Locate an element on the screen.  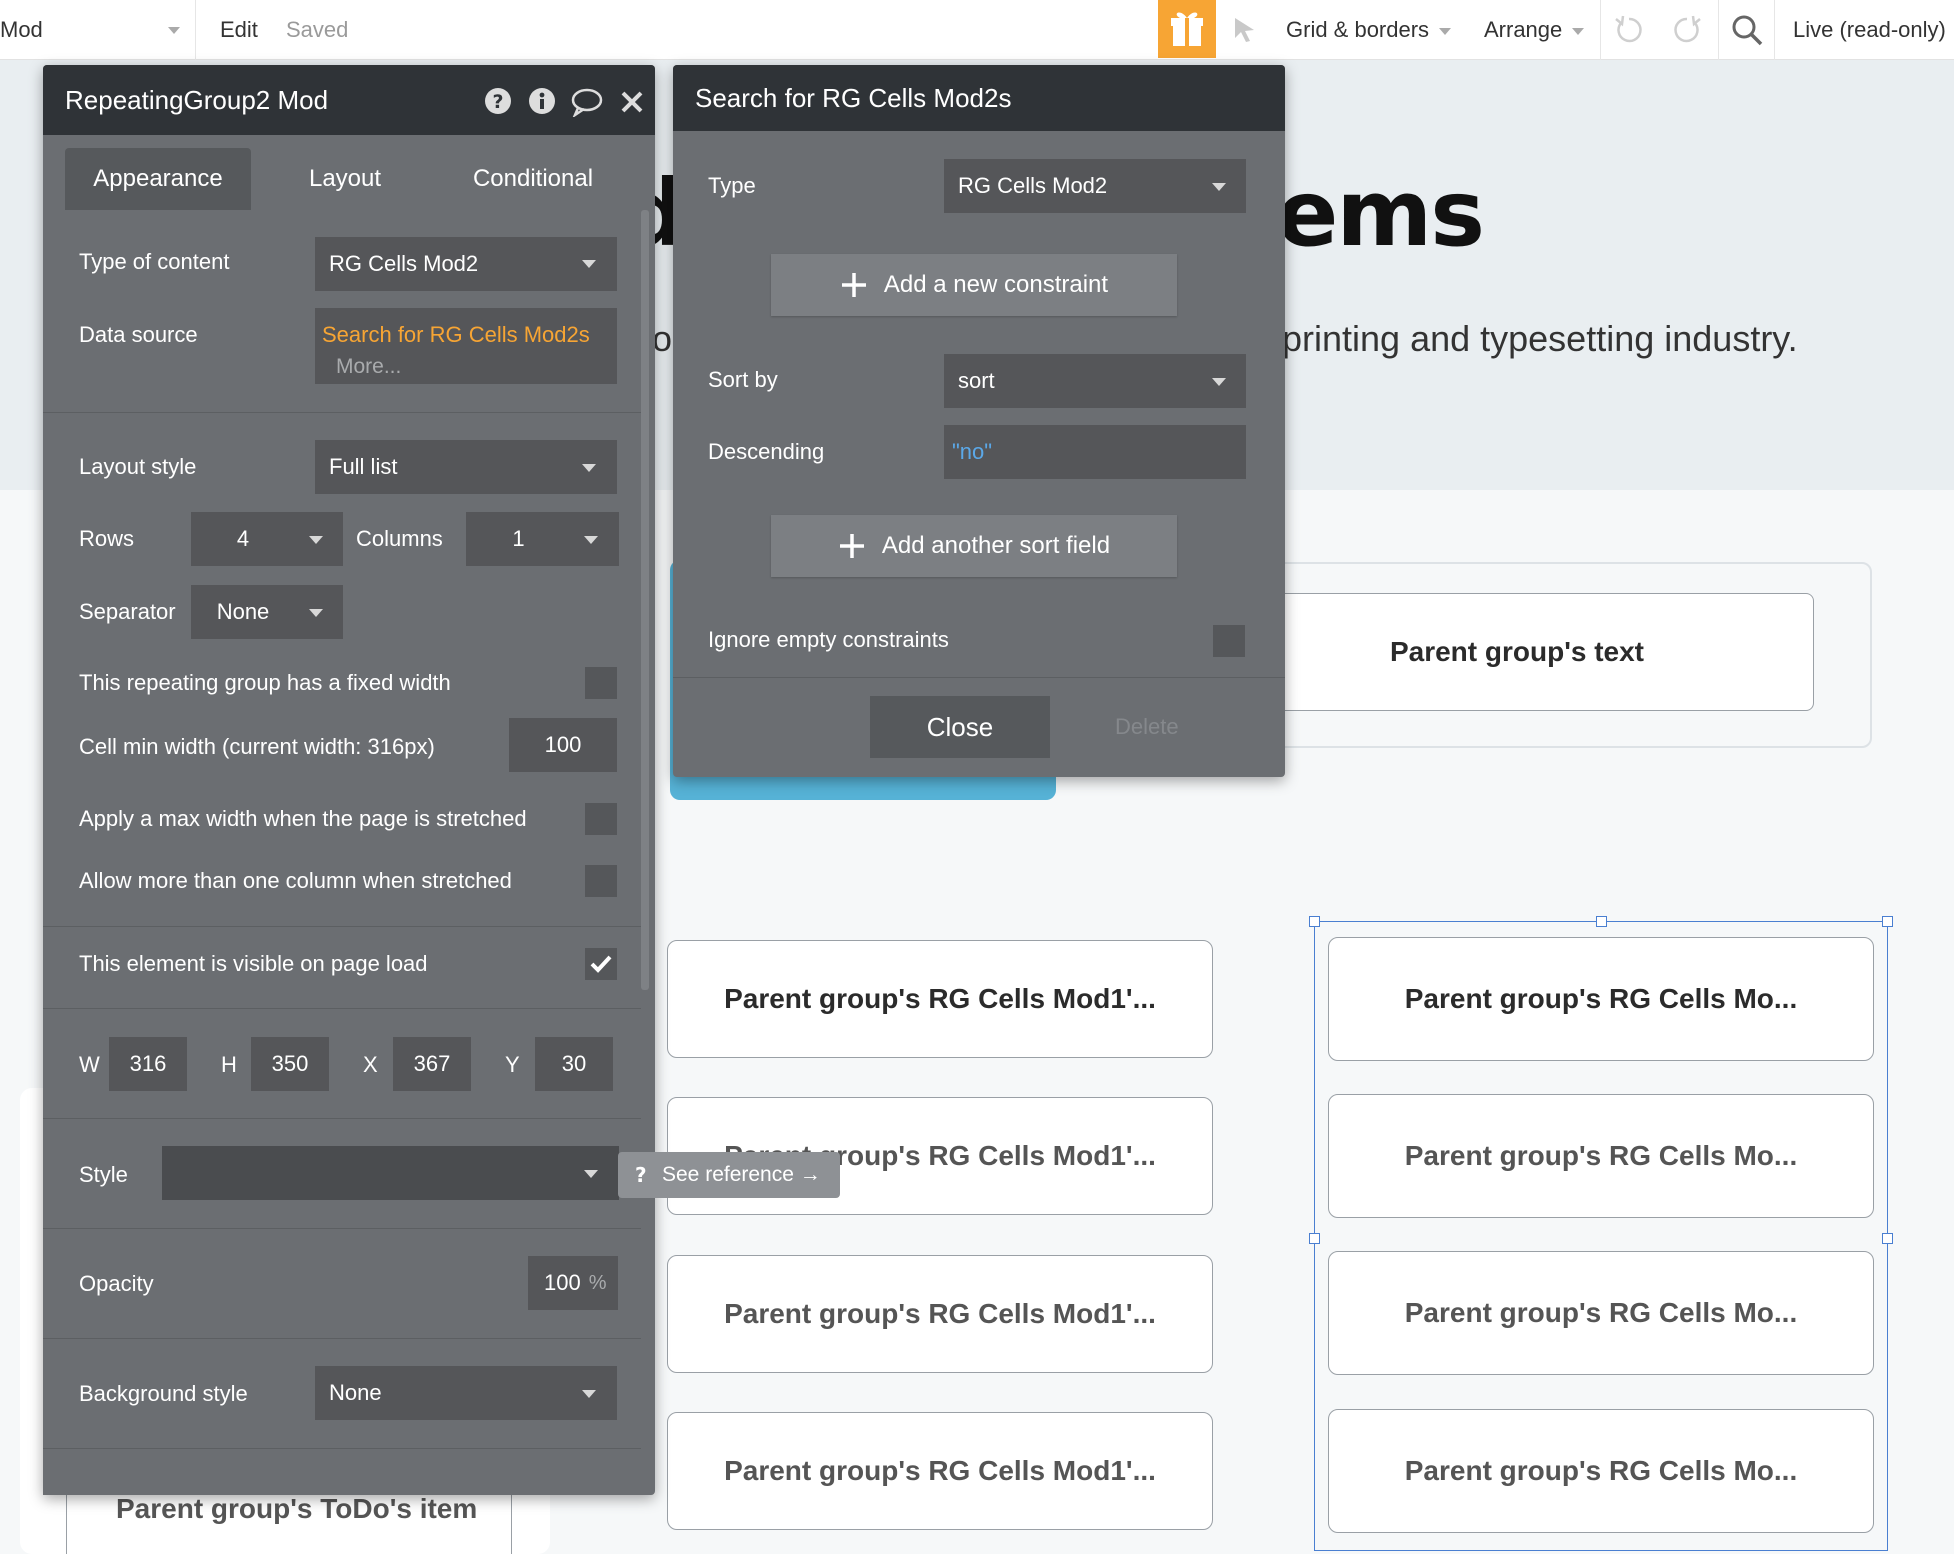
visible-on-load-checkbox is located at coordinates (601, 964).